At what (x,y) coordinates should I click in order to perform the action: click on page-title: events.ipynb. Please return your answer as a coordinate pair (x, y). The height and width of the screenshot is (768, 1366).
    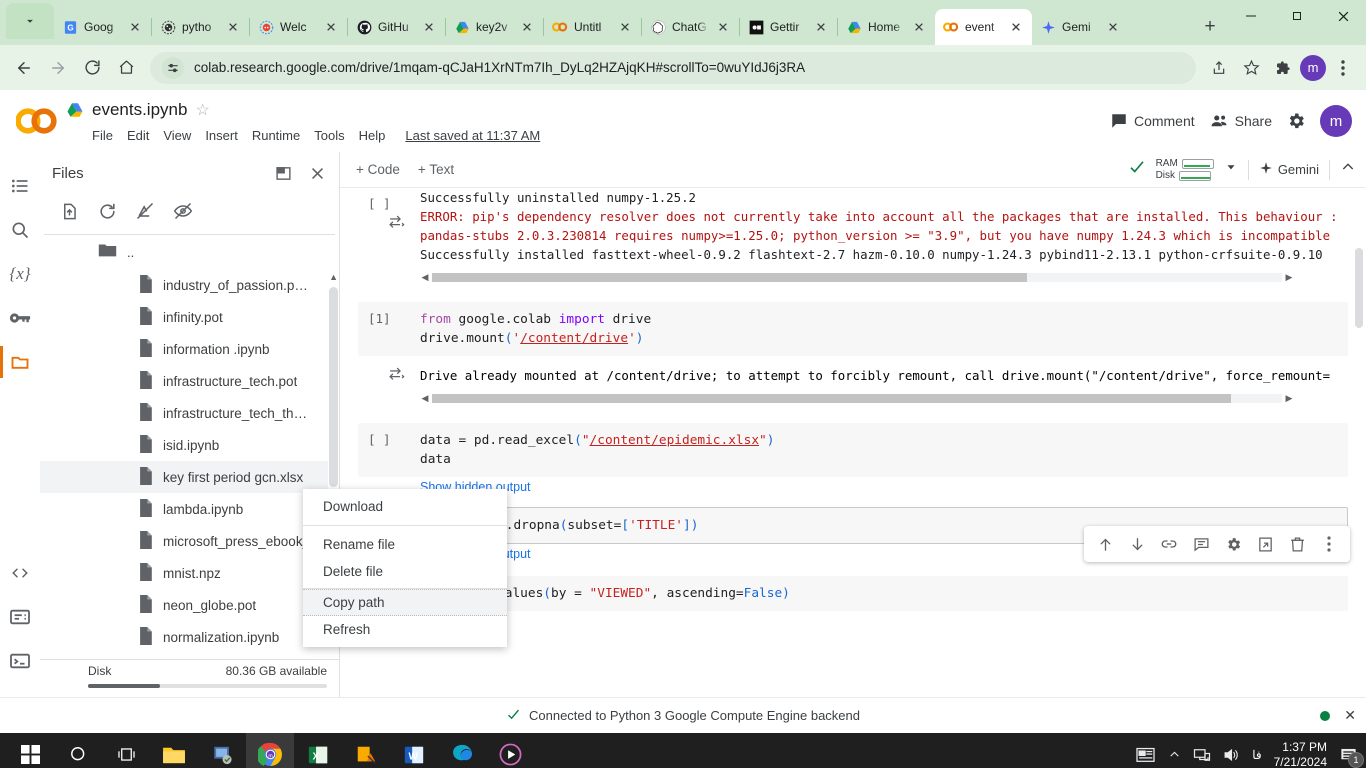
    Looking at the image, I should click on (139, 110).